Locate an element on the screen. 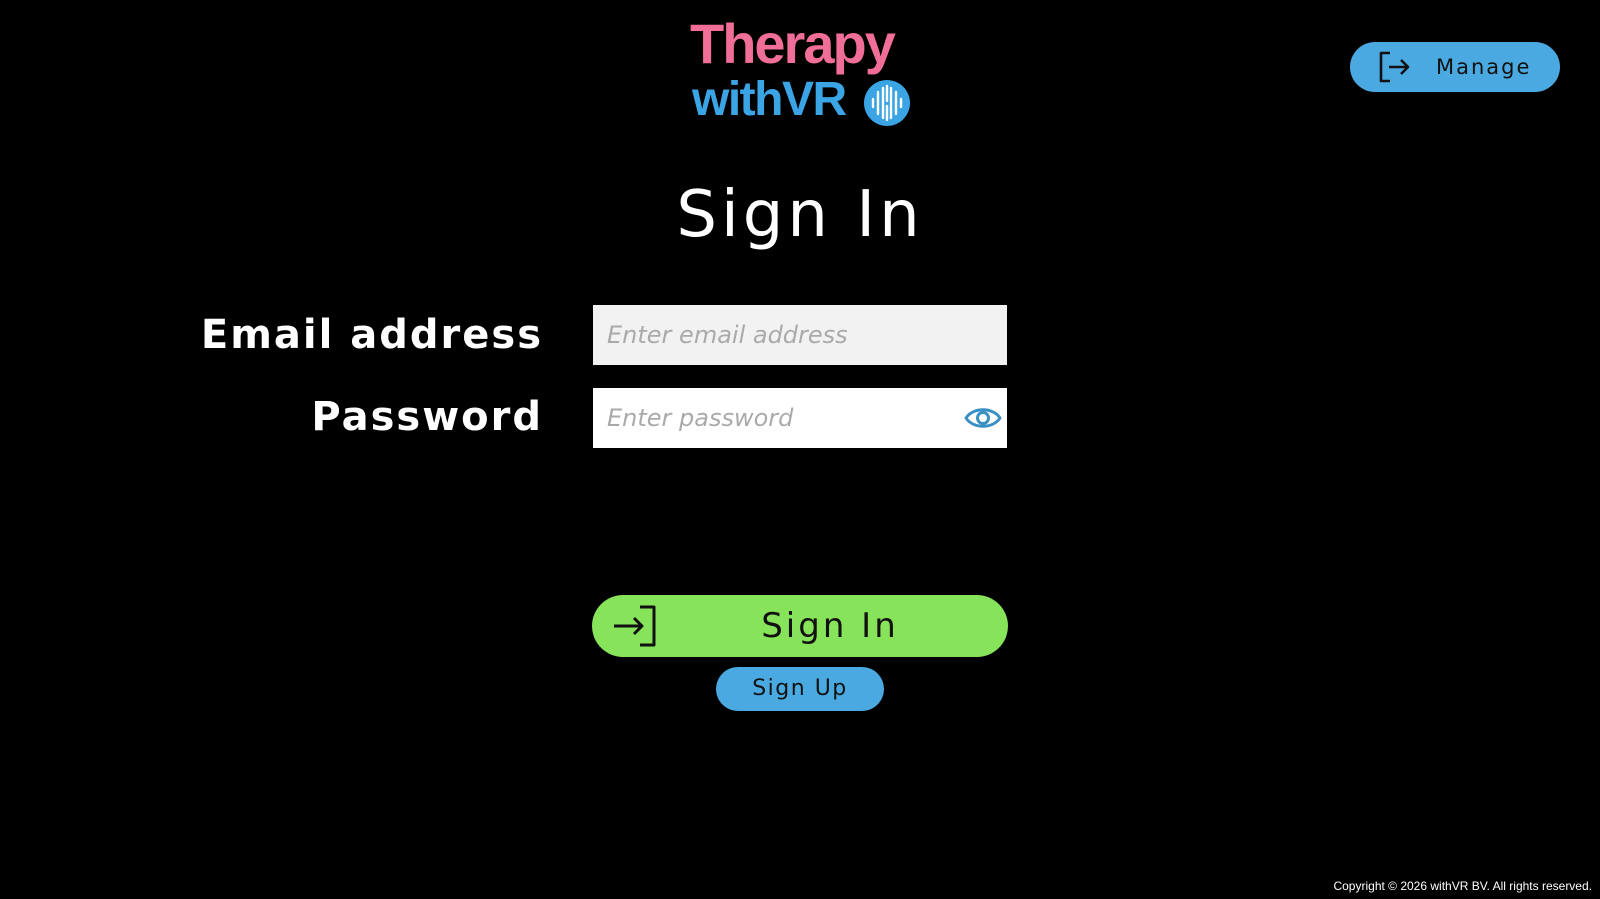  password-label: Password is located at coordinates (427, 417).